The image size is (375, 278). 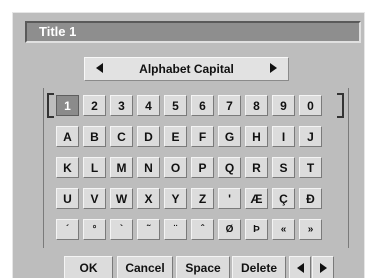 What do you see at coordinates (283, 229) in the screenshot?
I see `key-r5-c9: «` at bounding box center [283, 229].